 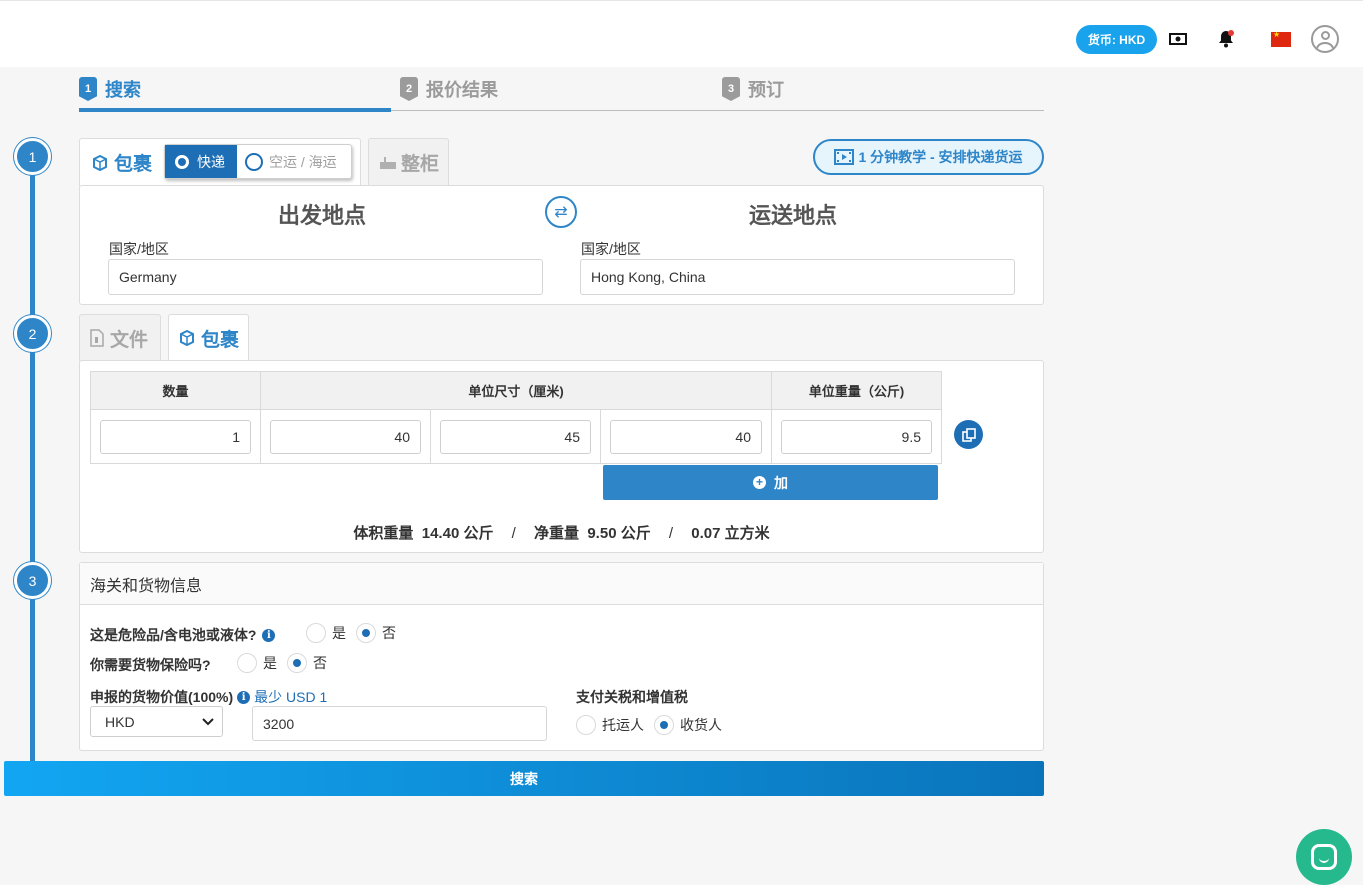 I want to click on width-input: 45, so click(x=515, y=436).